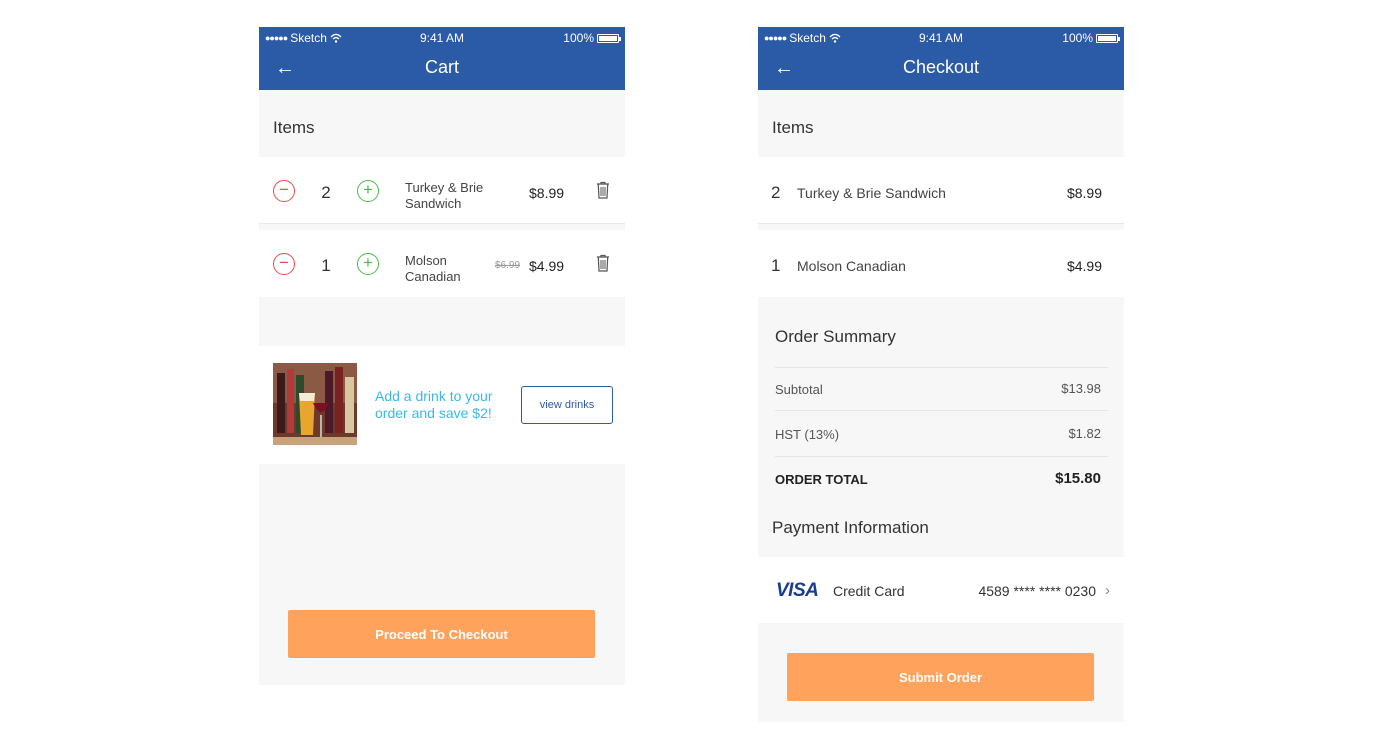  I want to click on cart-item-row: − 2 + Turkey & Brie Sandwich $8.99, so click(442, 190).